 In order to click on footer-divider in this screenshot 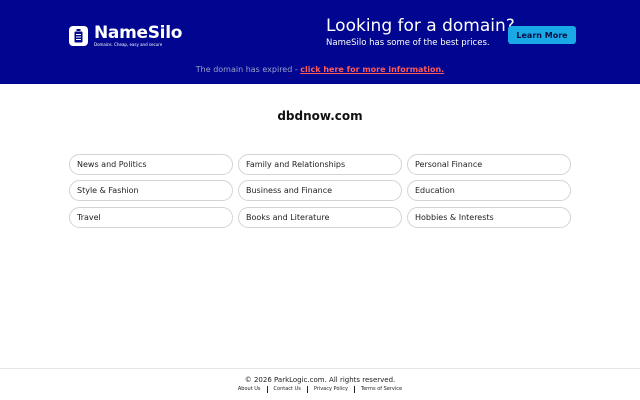, I will do `click(320, 368)`.